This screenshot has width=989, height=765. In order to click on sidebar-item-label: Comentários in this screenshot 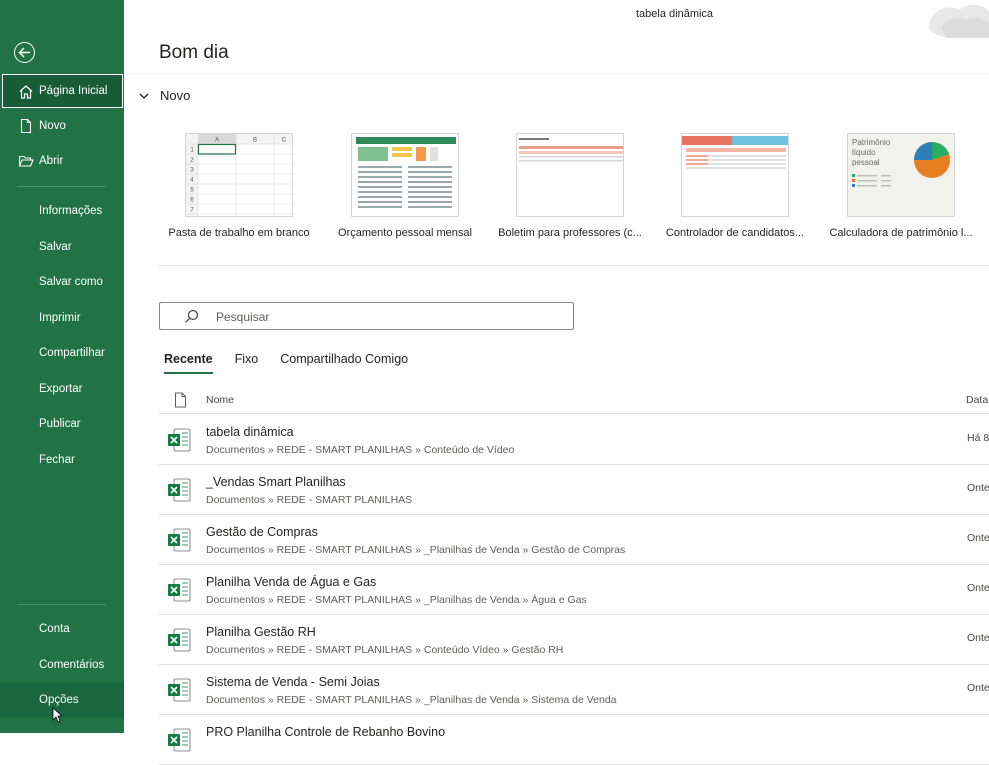, I will do `click(72, 665)`.